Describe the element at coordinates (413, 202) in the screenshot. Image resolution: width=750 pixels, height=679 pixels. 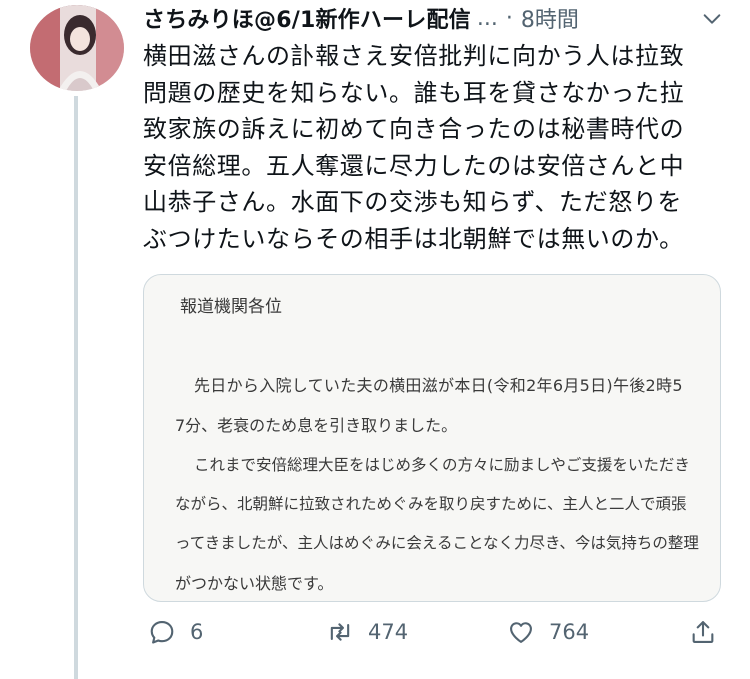
I see `tweet-text-line: 山恭子さん。水面下の交渉も知らず、ただ怒りを` at that location.